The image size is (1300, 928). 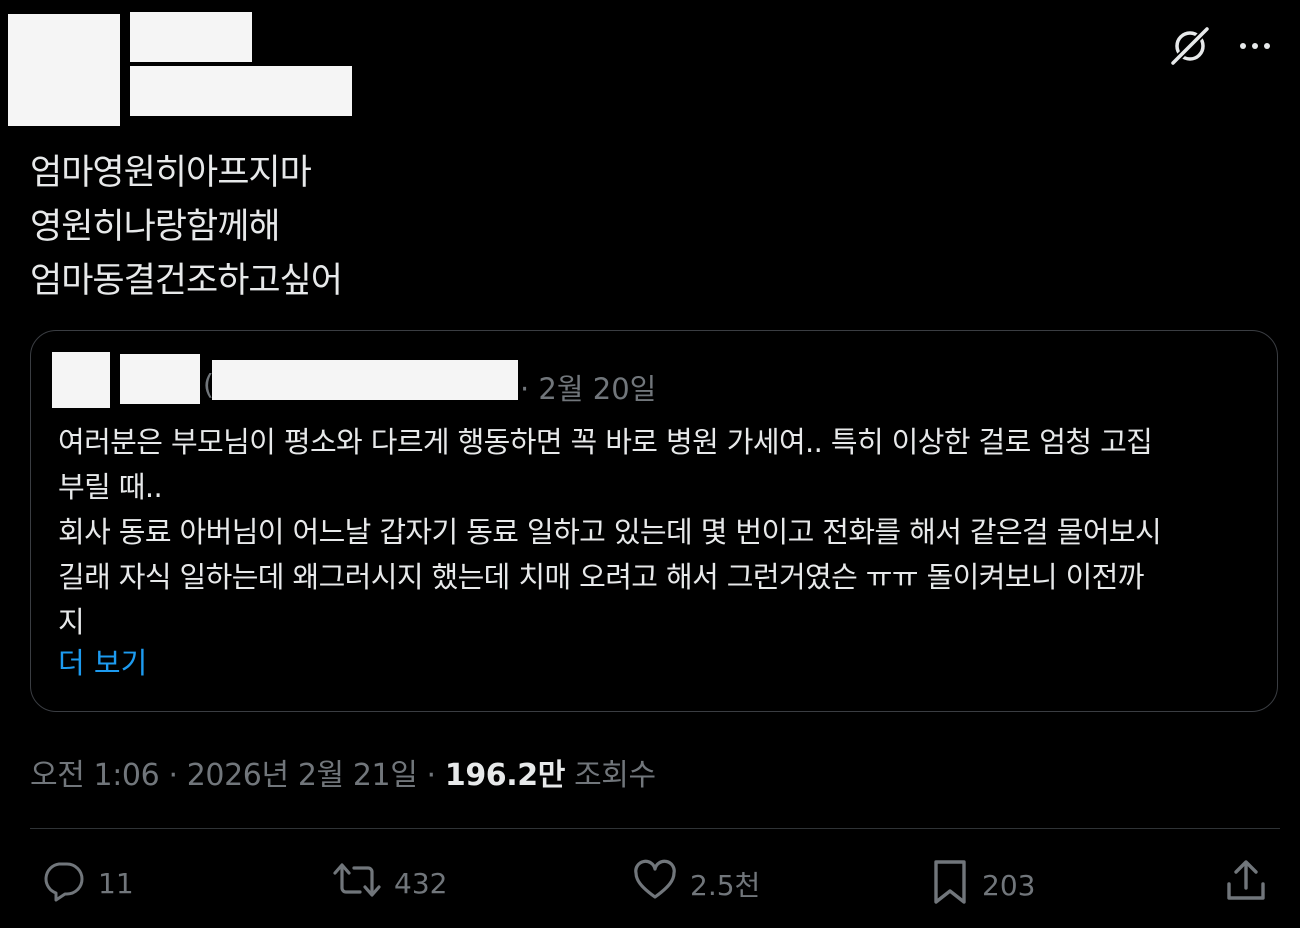 I want to click on author-handle-redacted, so click(x=241, y=91).